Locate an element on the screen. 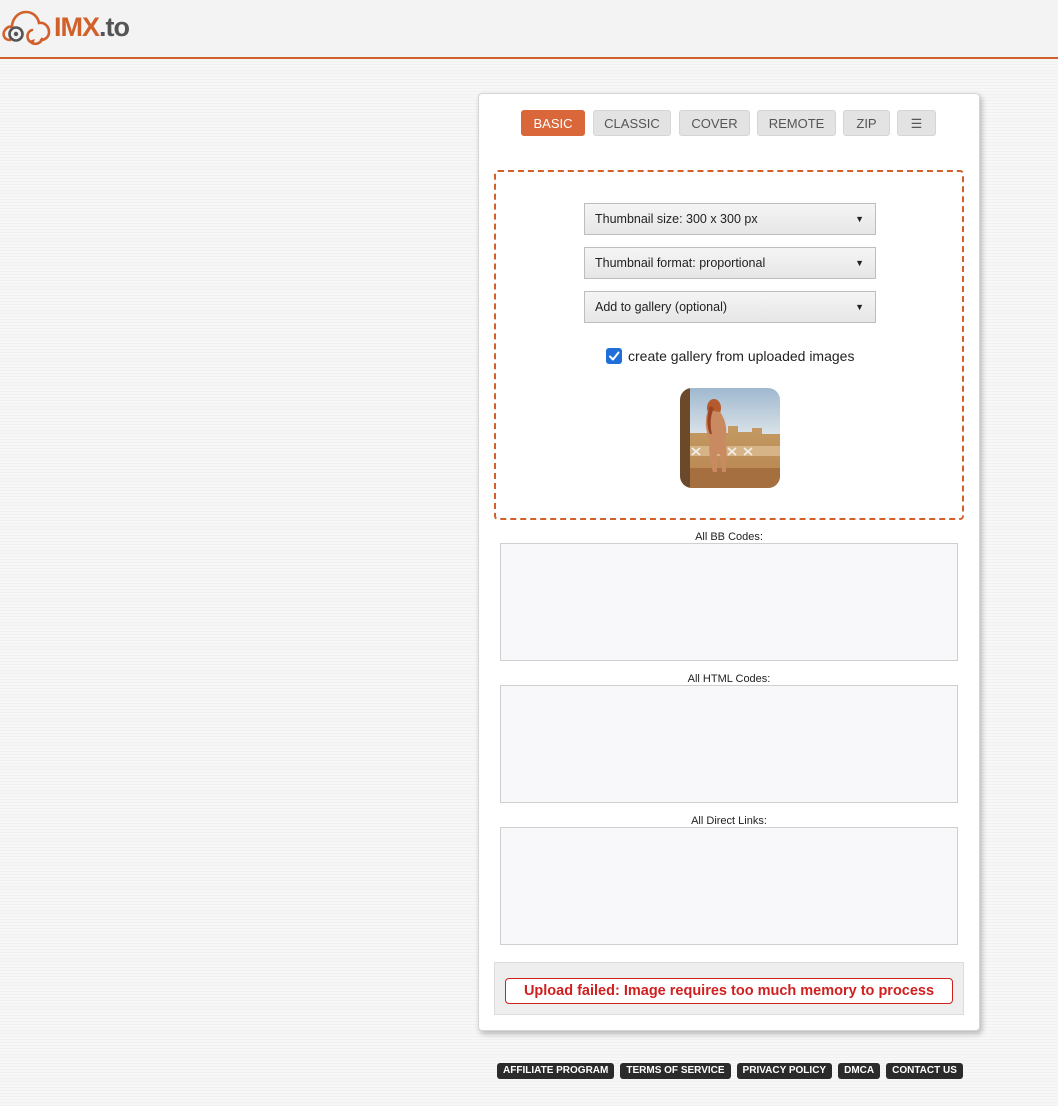  checkmark-icon is located at coordinates (614, 356).